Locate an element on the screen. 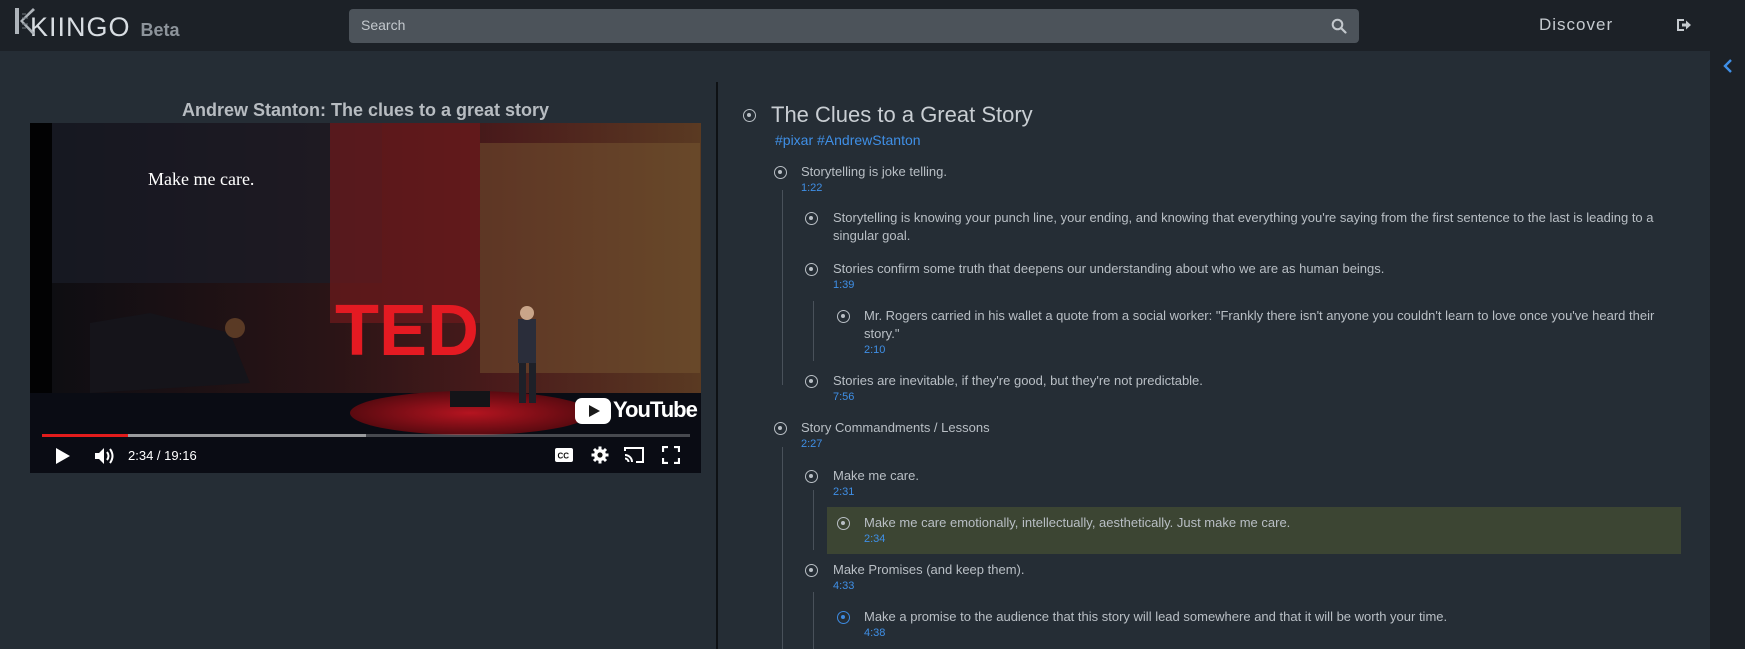  discover-link: Discover is located at coordinates (1576, 25).